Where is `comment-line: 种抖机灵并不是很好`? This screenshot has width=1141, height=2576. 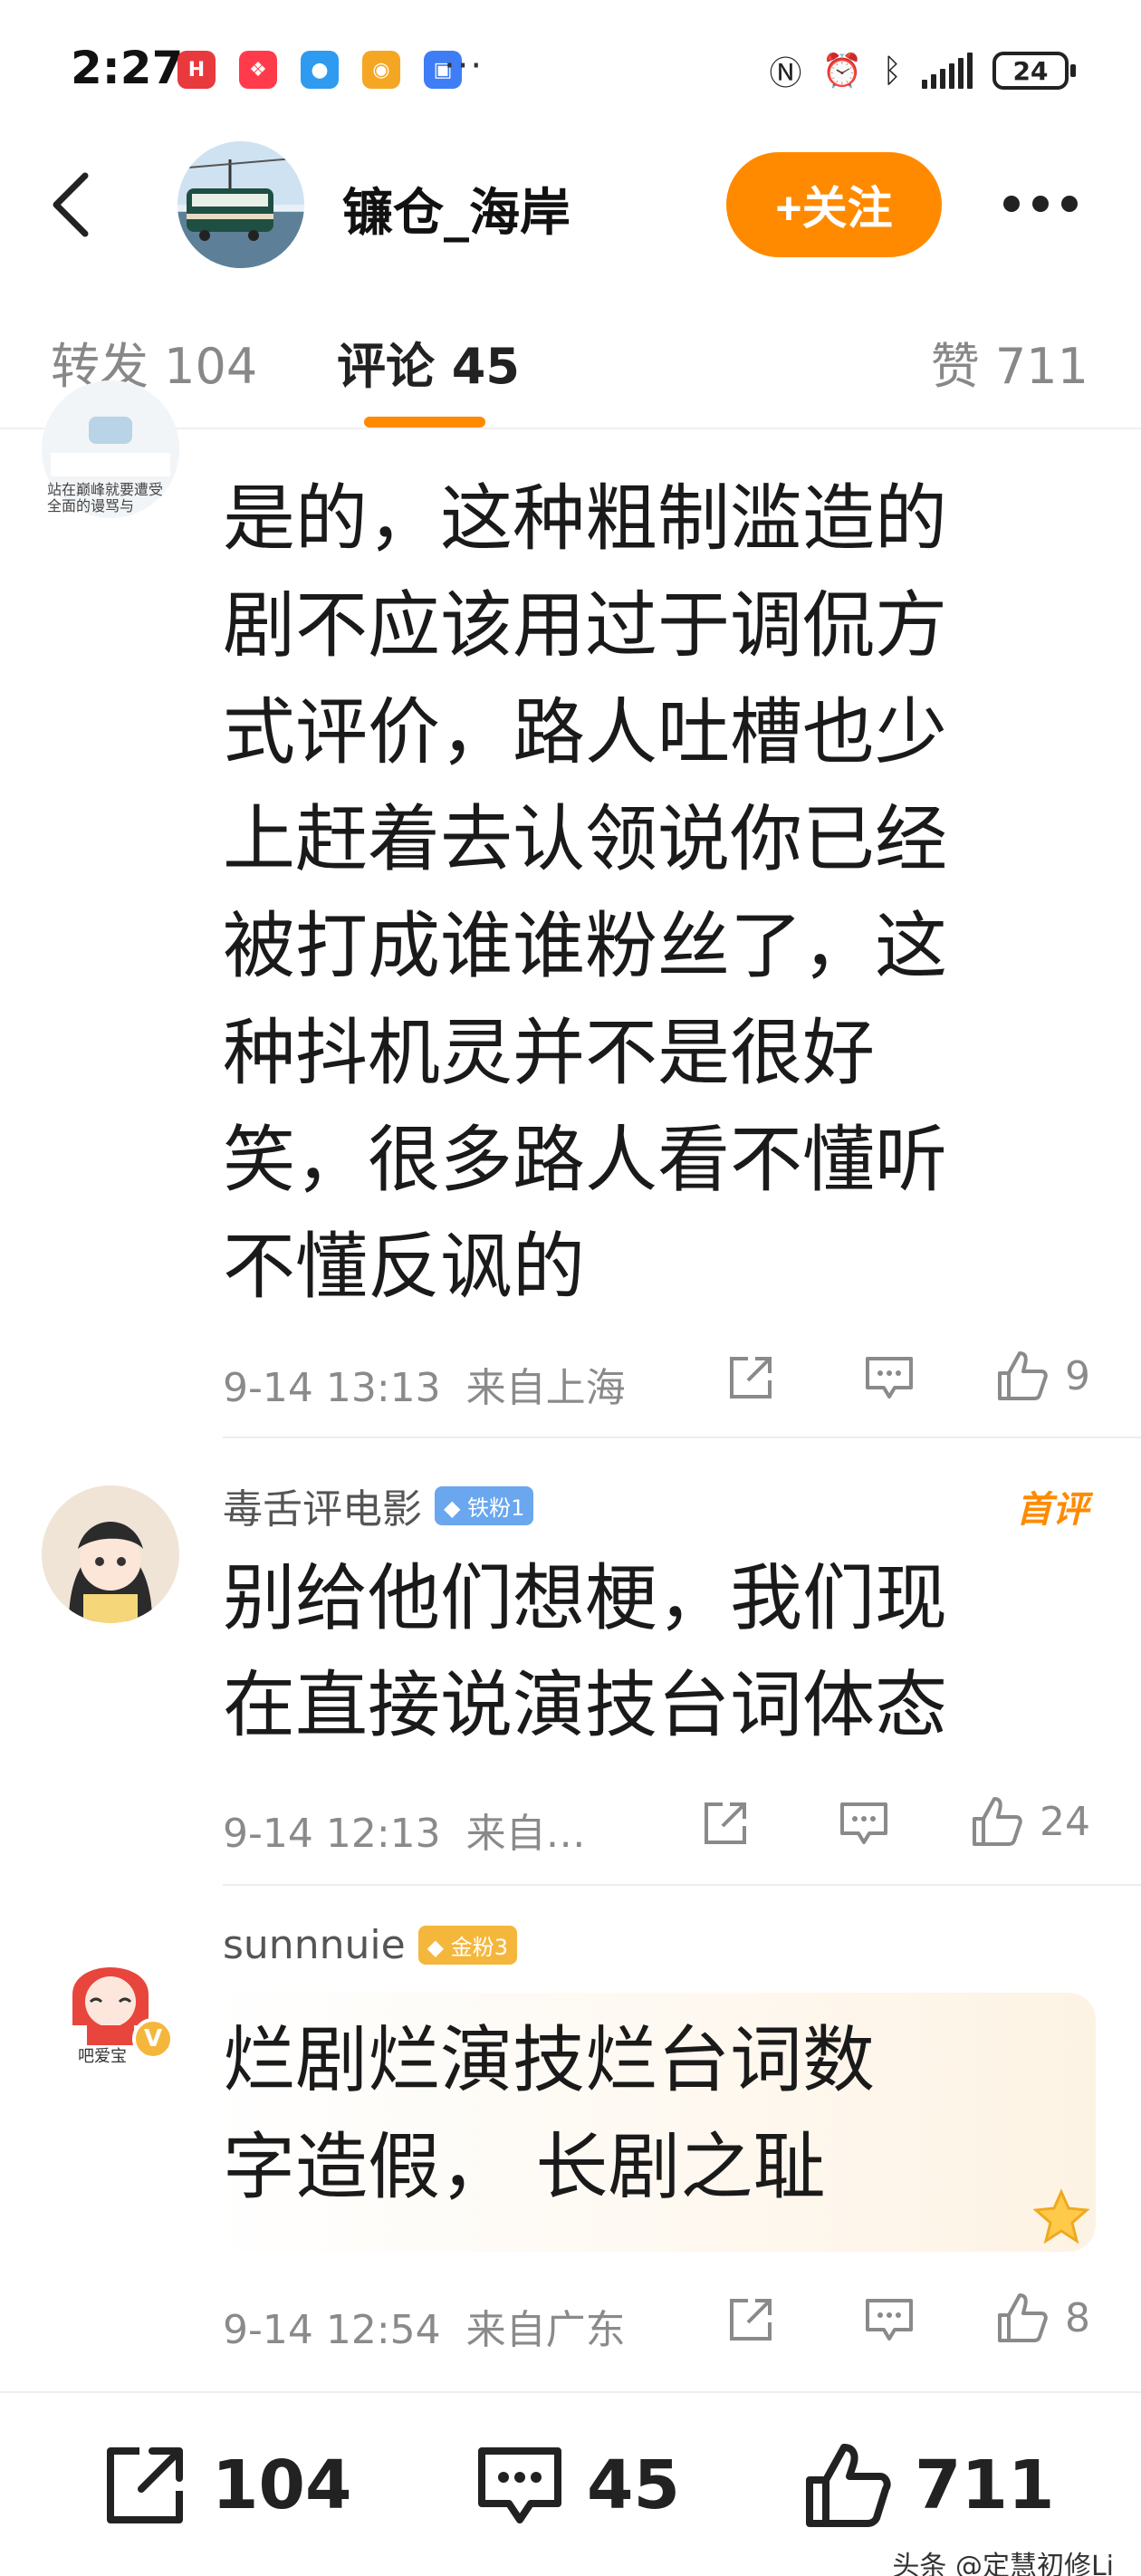 comment-line: 种抖机灵并不是很好 is located at coordinates (549, 1053).